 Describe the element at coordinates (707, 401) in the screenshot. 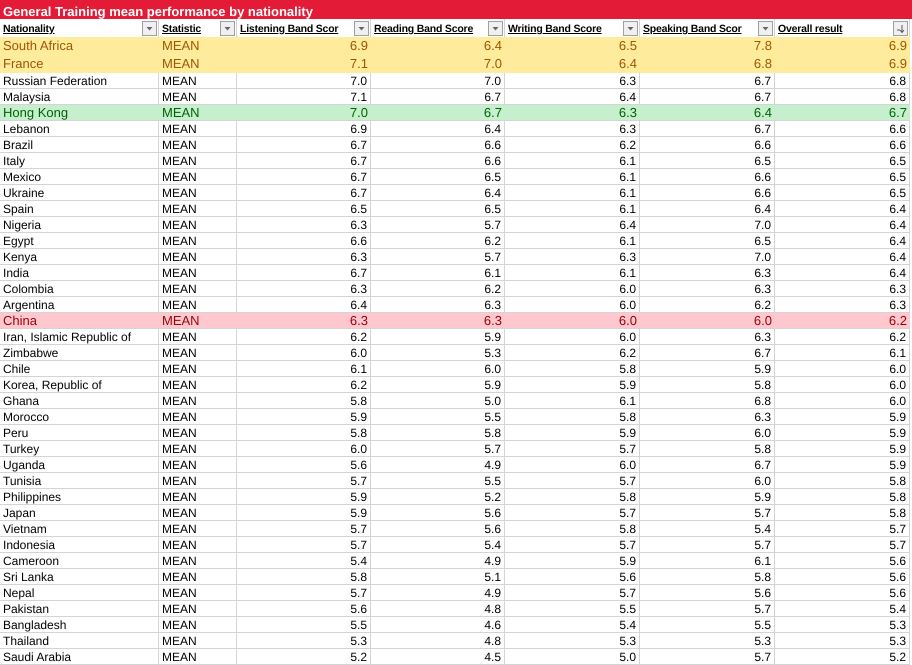

I see `table-cell: 6.8` at that location.